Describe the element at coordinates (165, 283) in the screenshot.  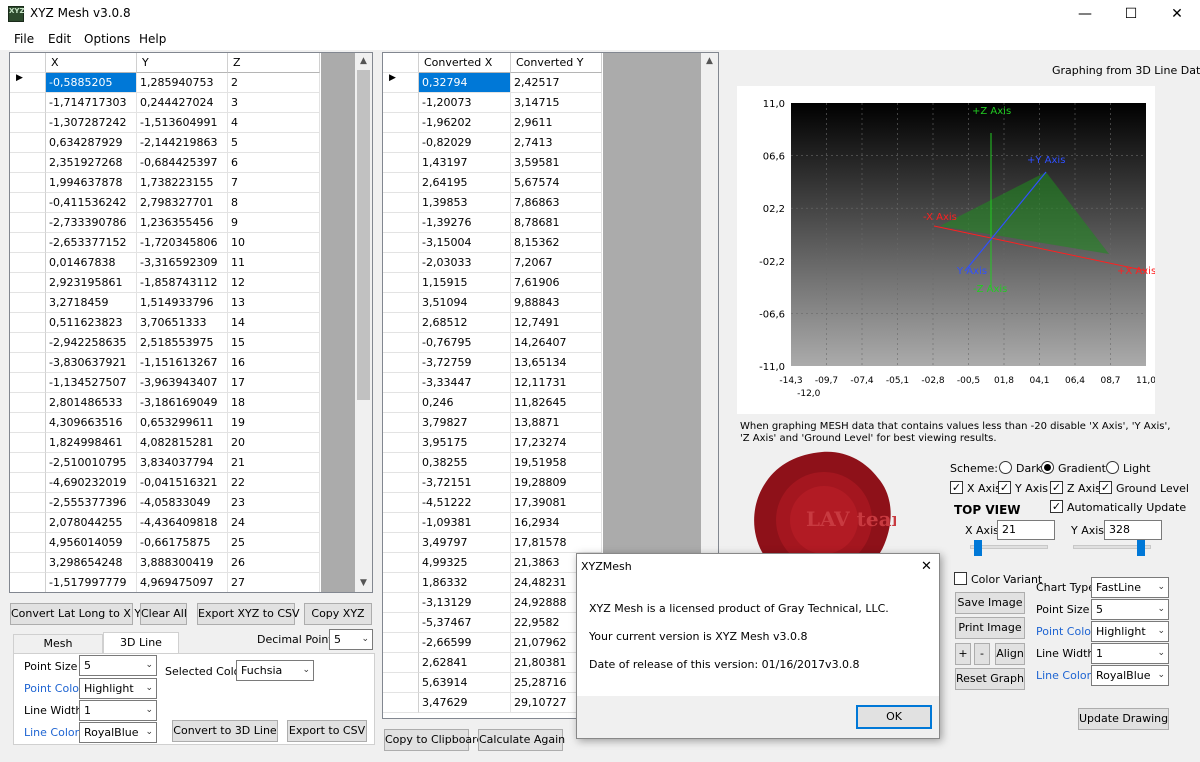
I see `table-row: 2,923195861 -1,858743112 12` at that location.